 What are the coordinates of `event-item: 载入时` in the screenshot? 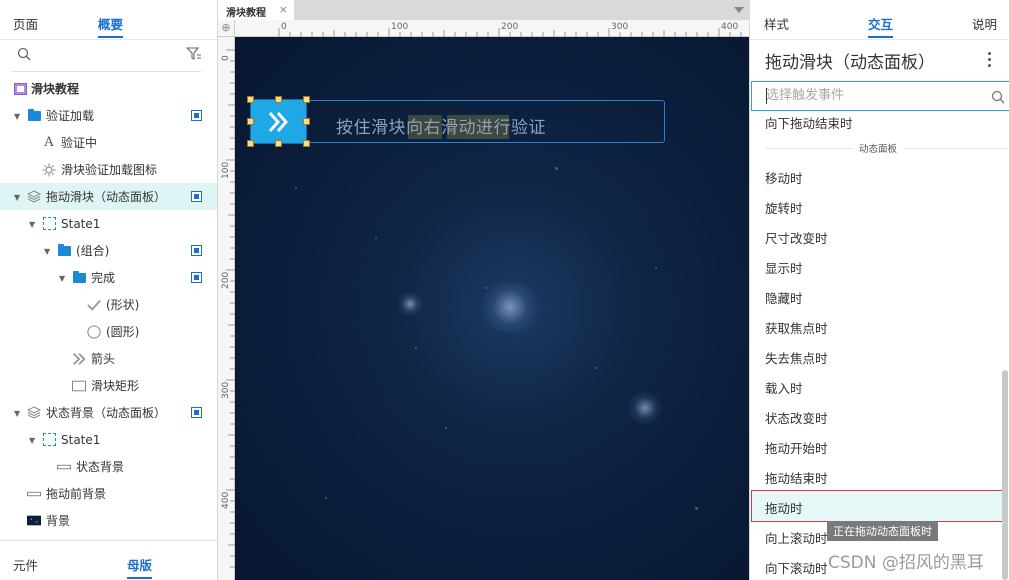 It's located at (784, 387).